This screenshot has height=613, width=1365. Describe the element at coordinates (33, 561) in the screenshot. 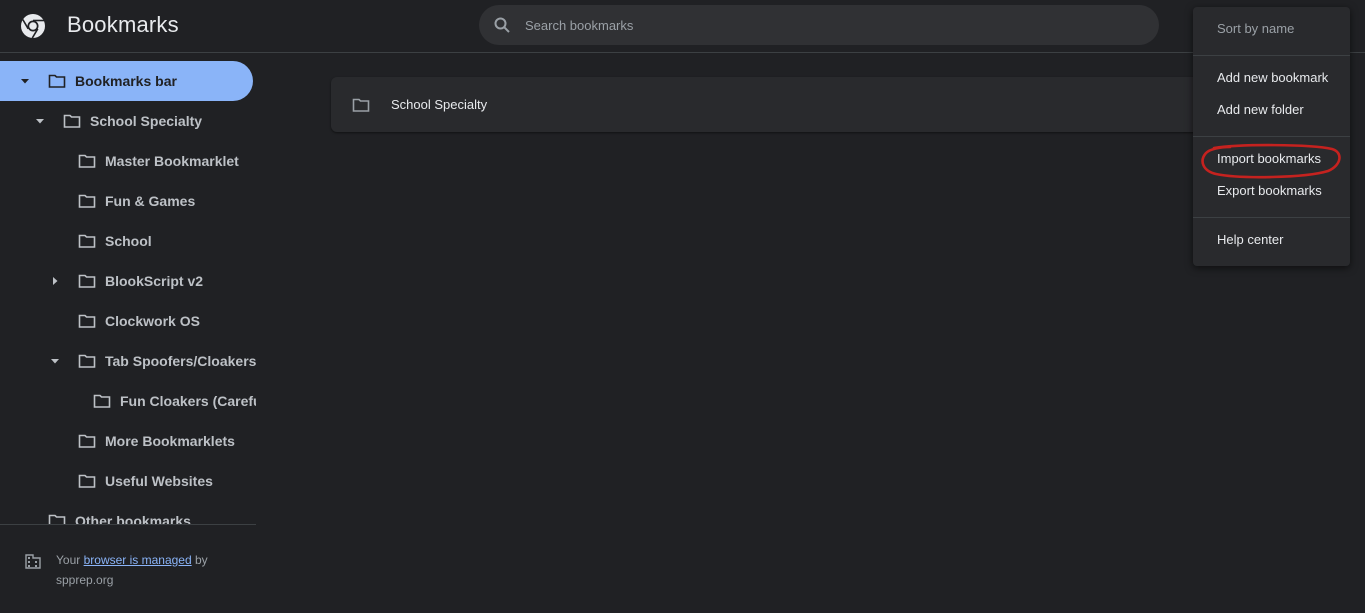

I see `building-icon` at that location.